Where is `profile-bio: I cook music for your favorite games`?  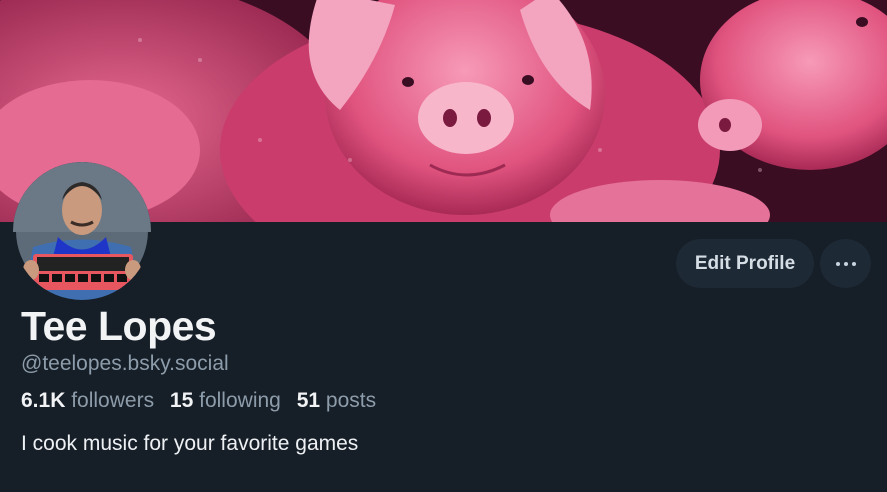 profile-bio: I cook music for your favorite games is located at coordinates (190, 443).